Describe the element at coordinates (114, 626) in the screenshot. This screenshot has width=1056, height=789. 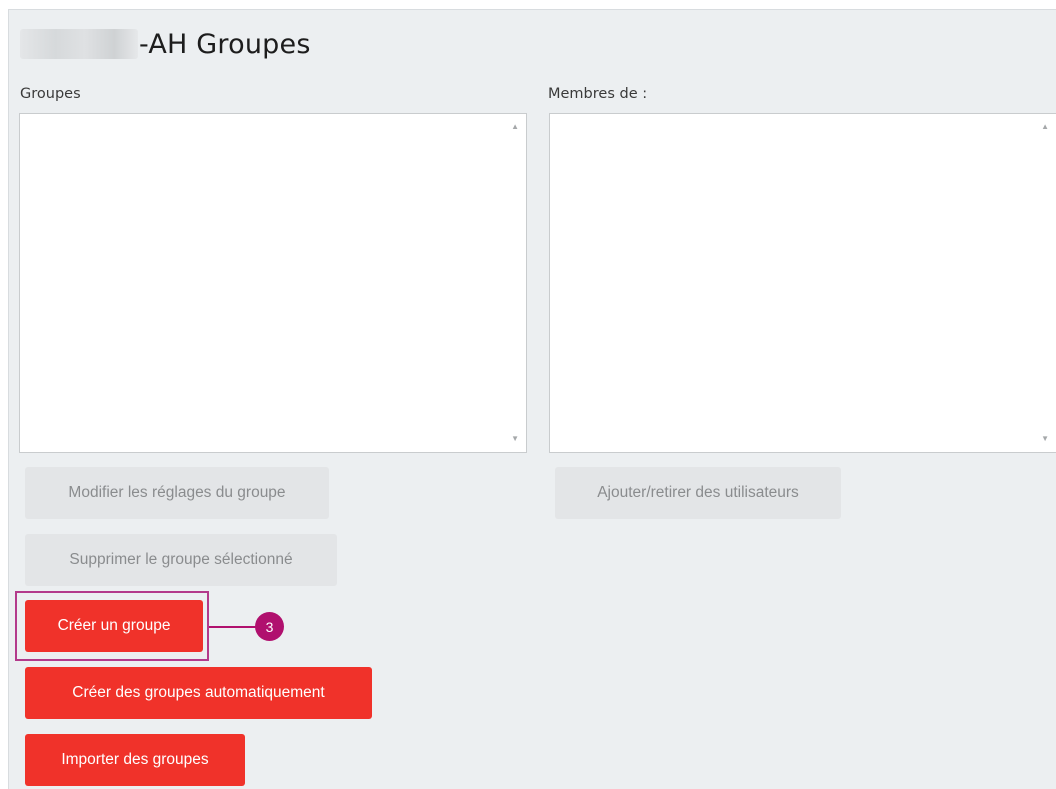
I see `create-group-button: Créer un groupe` at that location.